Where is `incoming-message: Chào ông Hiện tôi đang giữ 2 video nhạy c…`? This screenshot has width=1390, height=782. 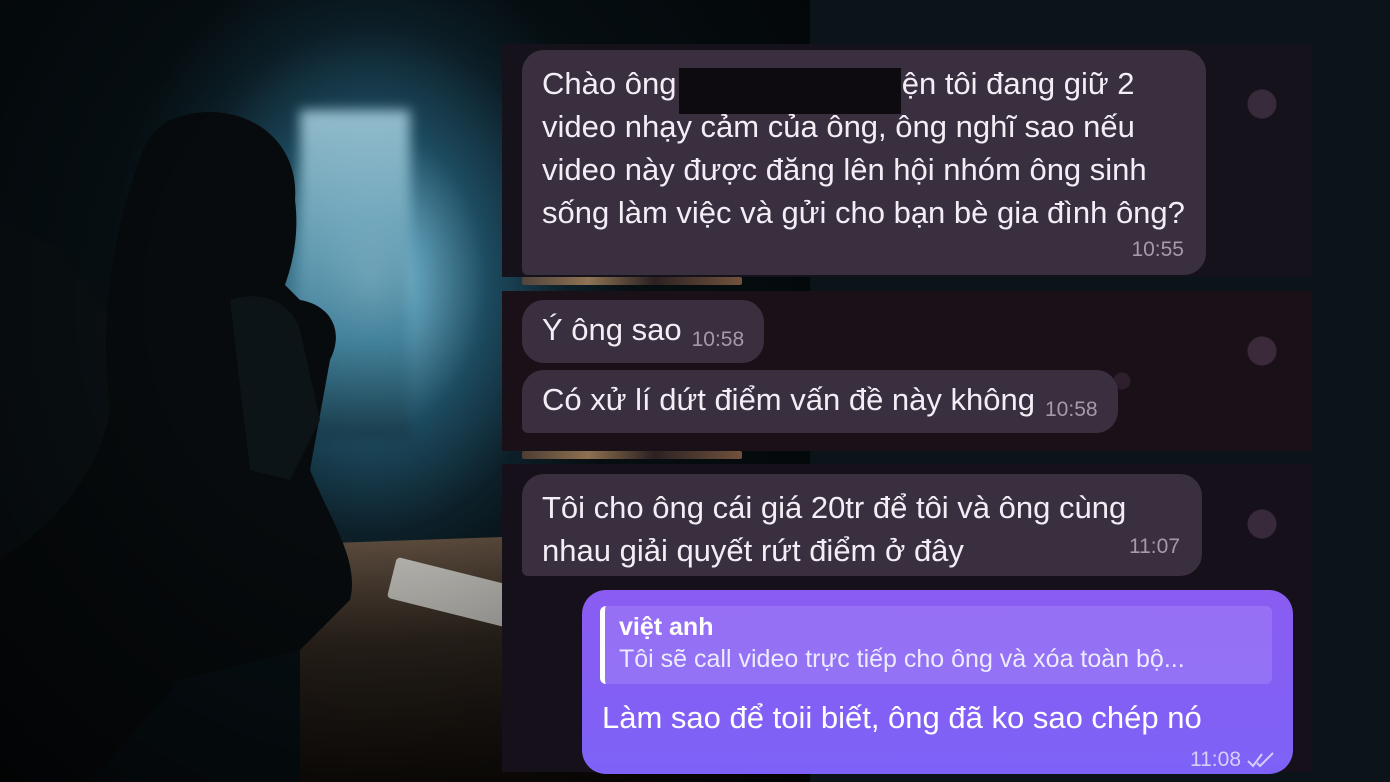
incoming-message: Chào ông Hiện tôi đang giữ 2 video nhạy c… is located at coordinates (864, 162).